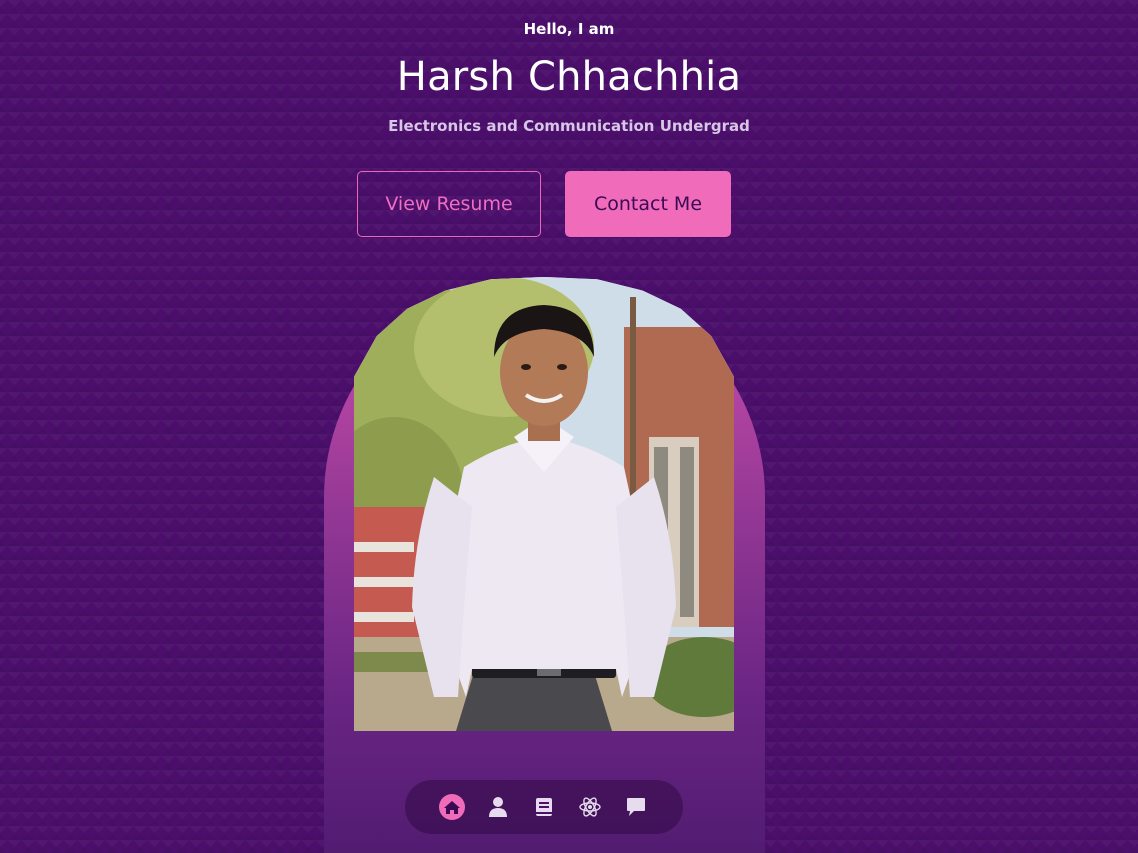 Image resolution: width=1138 pixels, height=853 pixels. Describe the element at coordinates (569, 126) in the screenshot. I see `subtitle-text: Electronics and Communication Undergrad` at that location.